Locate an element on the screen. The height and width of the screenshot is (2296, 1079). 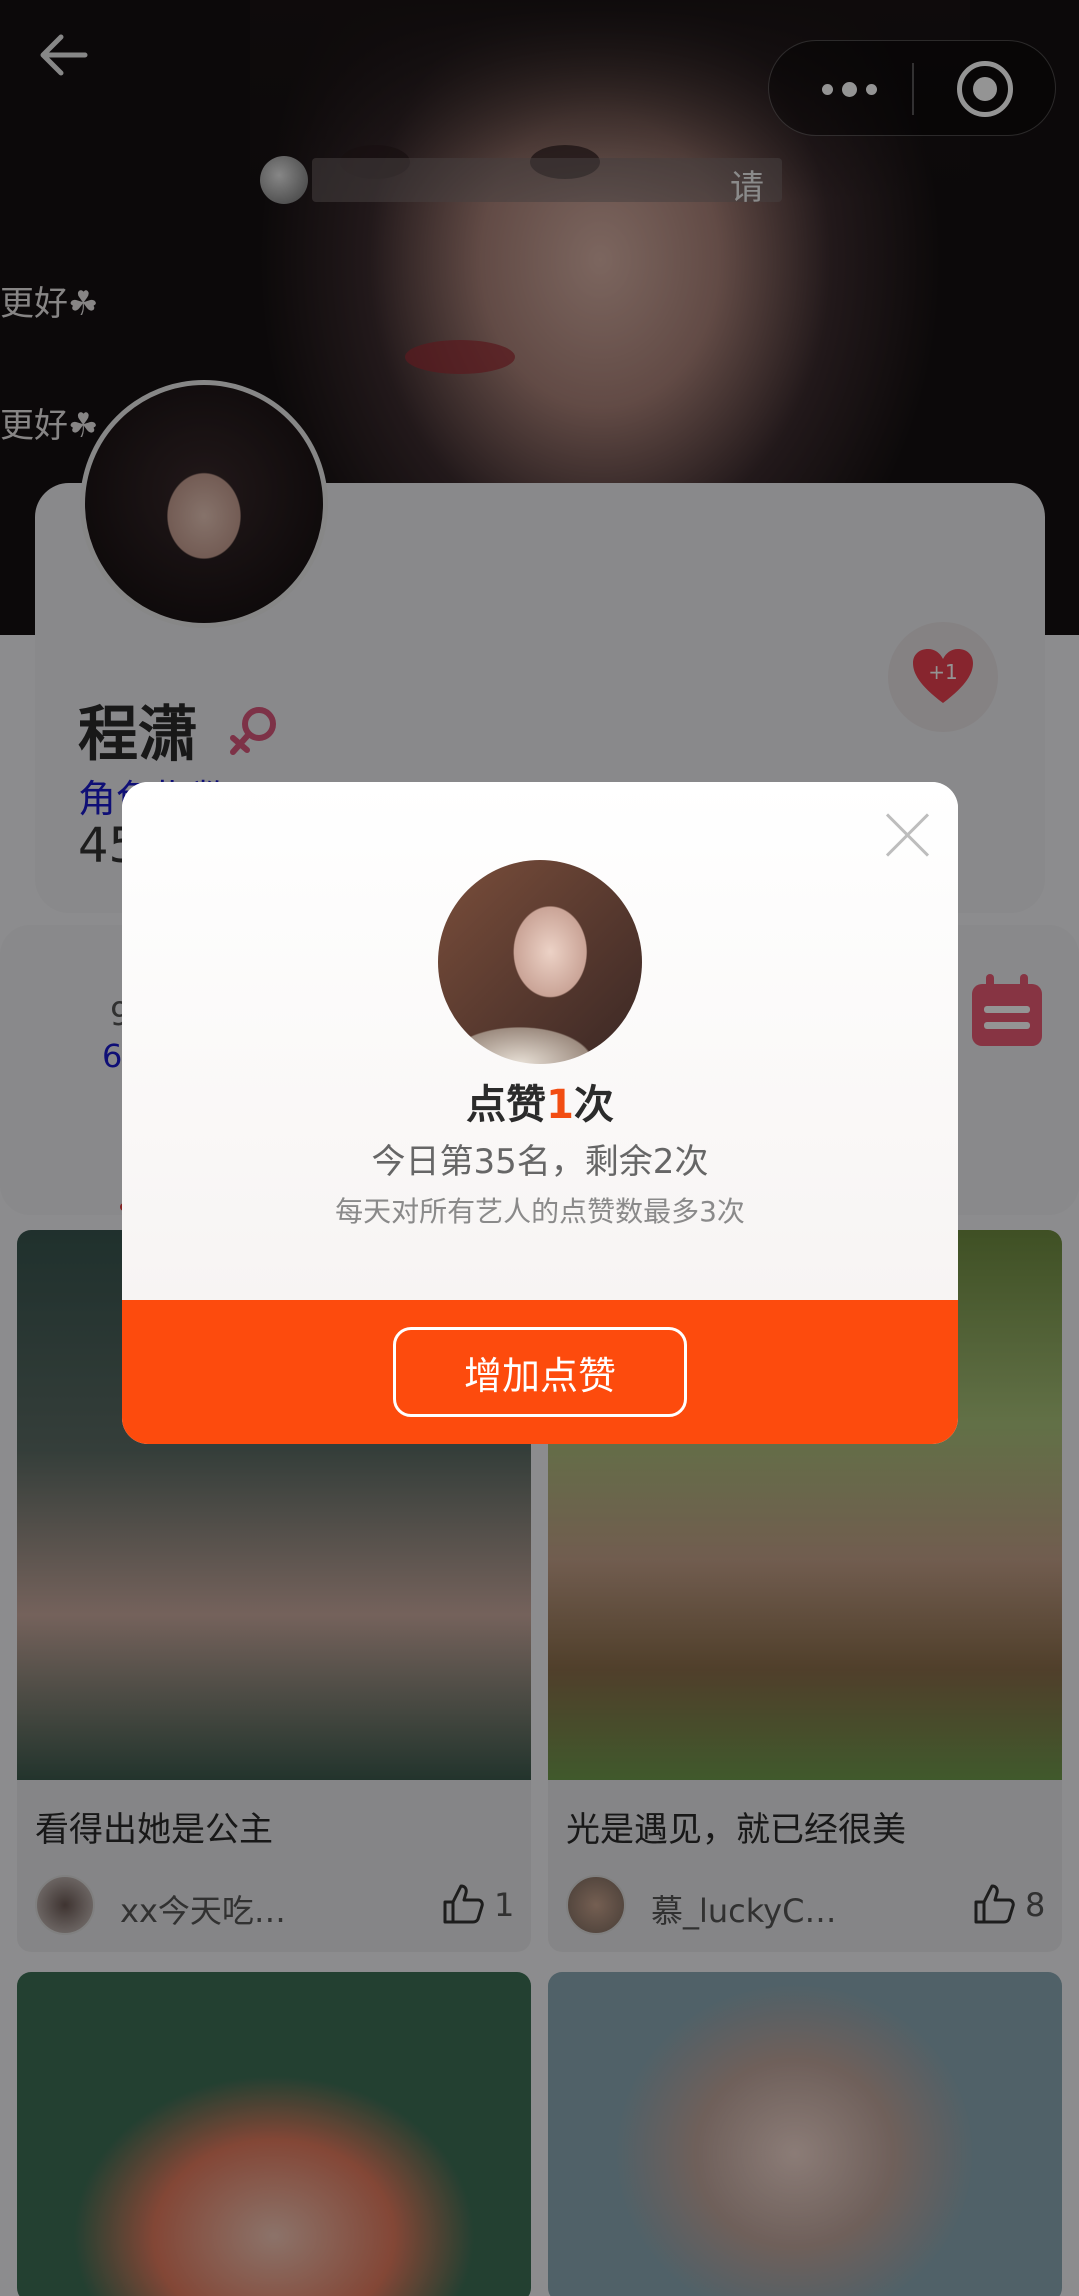
rank-text: 今日第35名，剩余2次 is located at coordinates (540, 1162).